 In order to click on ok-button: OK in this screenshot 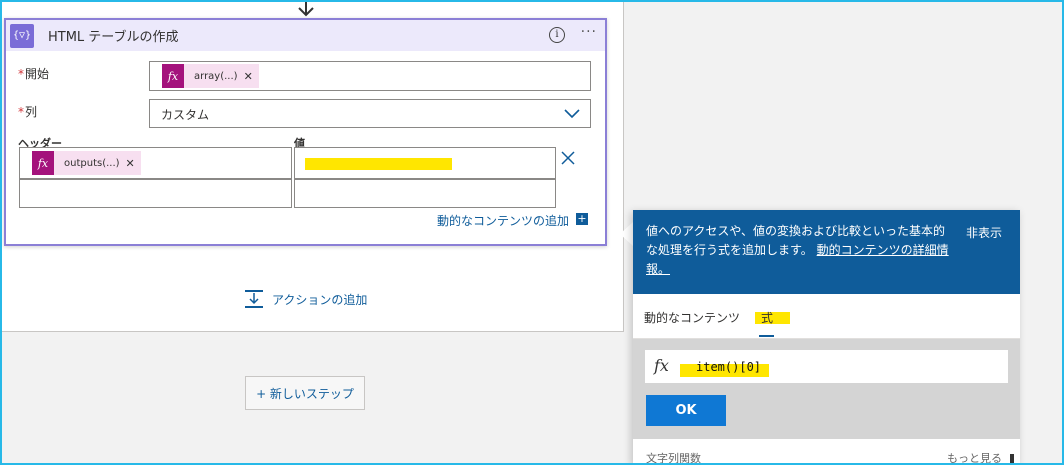, I will do `click(686, 410)`.